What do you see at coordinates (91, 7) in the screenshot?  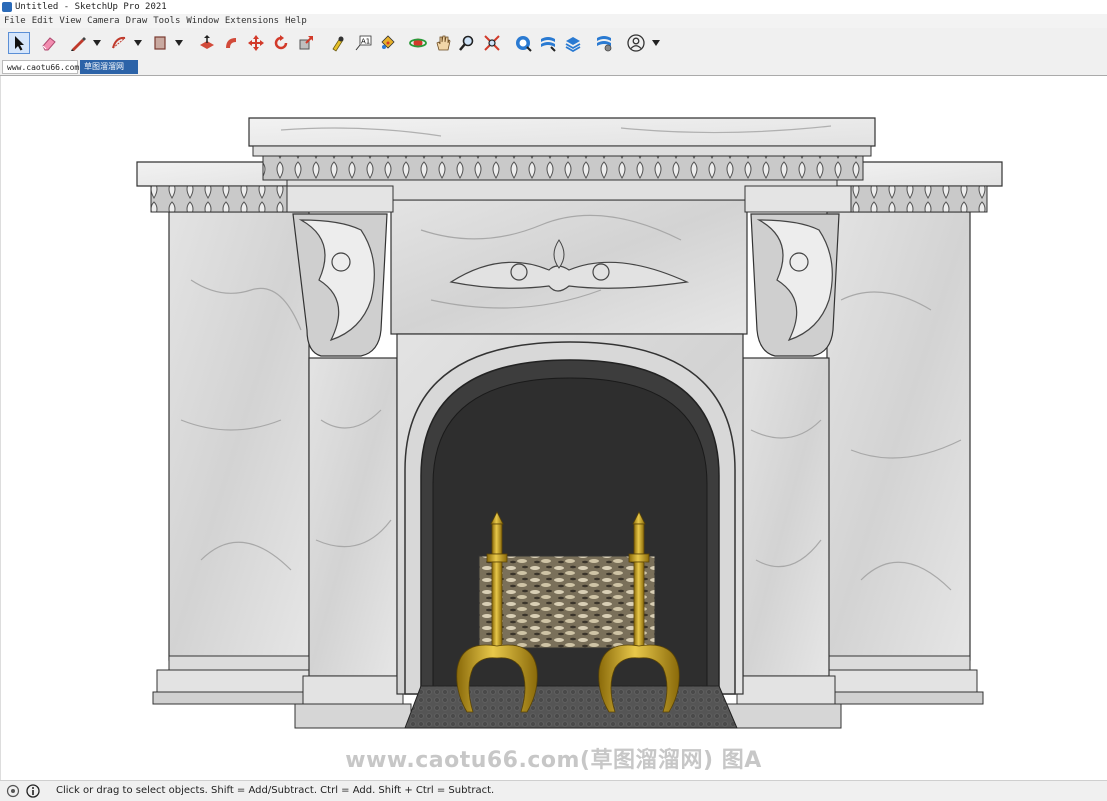 I see `window-title: Untitled - SketchUp Pro 2021` at bounding box center [91, 7].